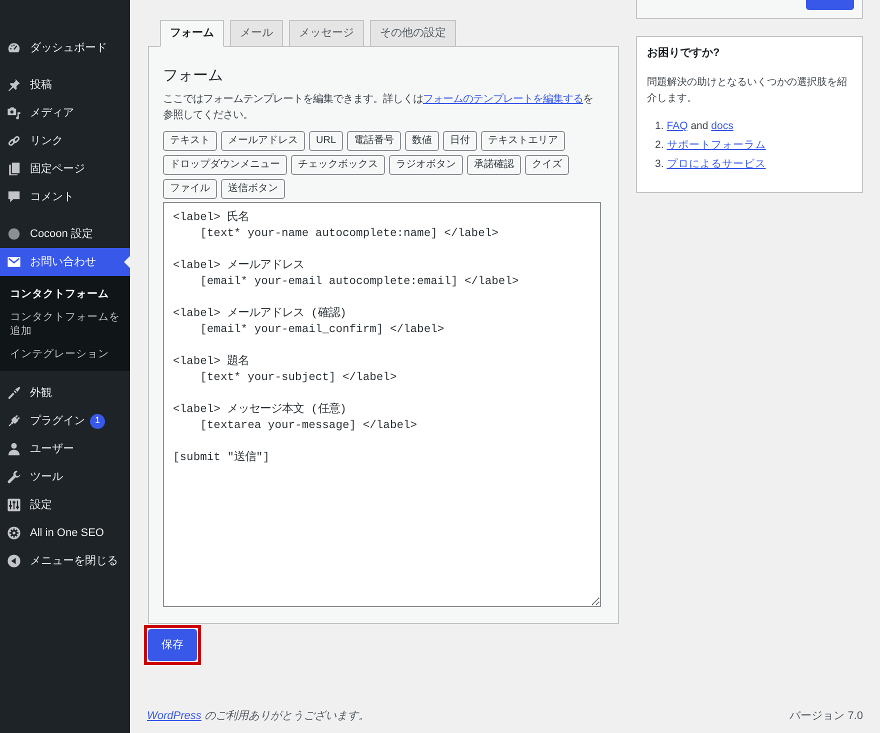  Describe the element at coordinates (190, 141) in the screenshot. I see `tag-button: テキスト` at that location.